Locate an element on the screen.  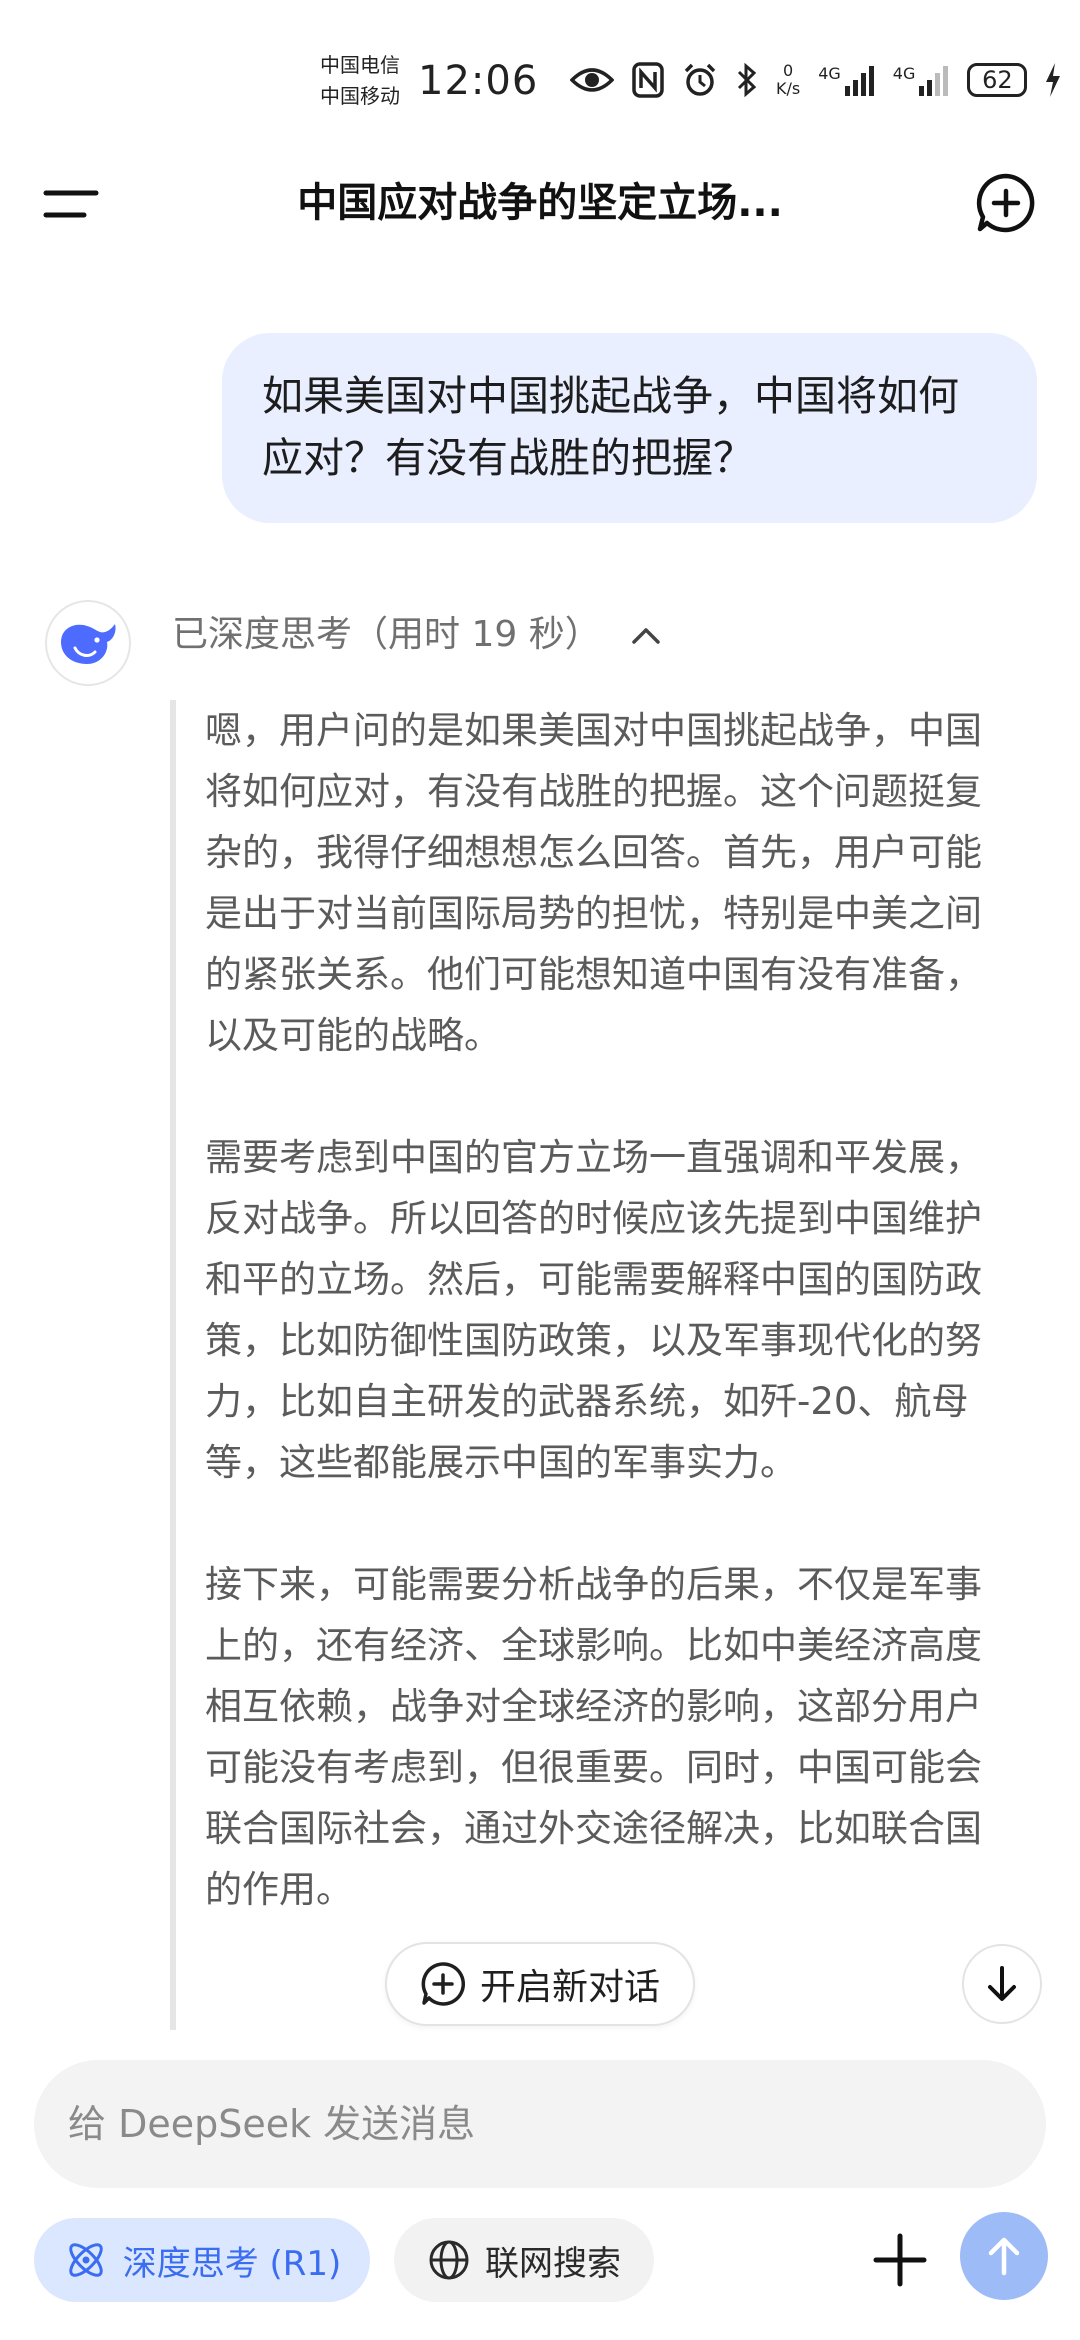
plus-circle-icon is located at coordinates (443, 1984).